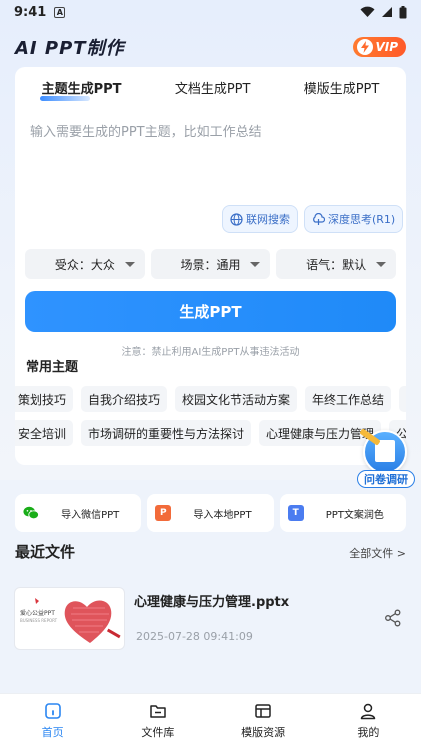  Describe the element at coordinates (210, 311) in the screenshot. I see `generate-ppt-button: 生成PPT` at that location.